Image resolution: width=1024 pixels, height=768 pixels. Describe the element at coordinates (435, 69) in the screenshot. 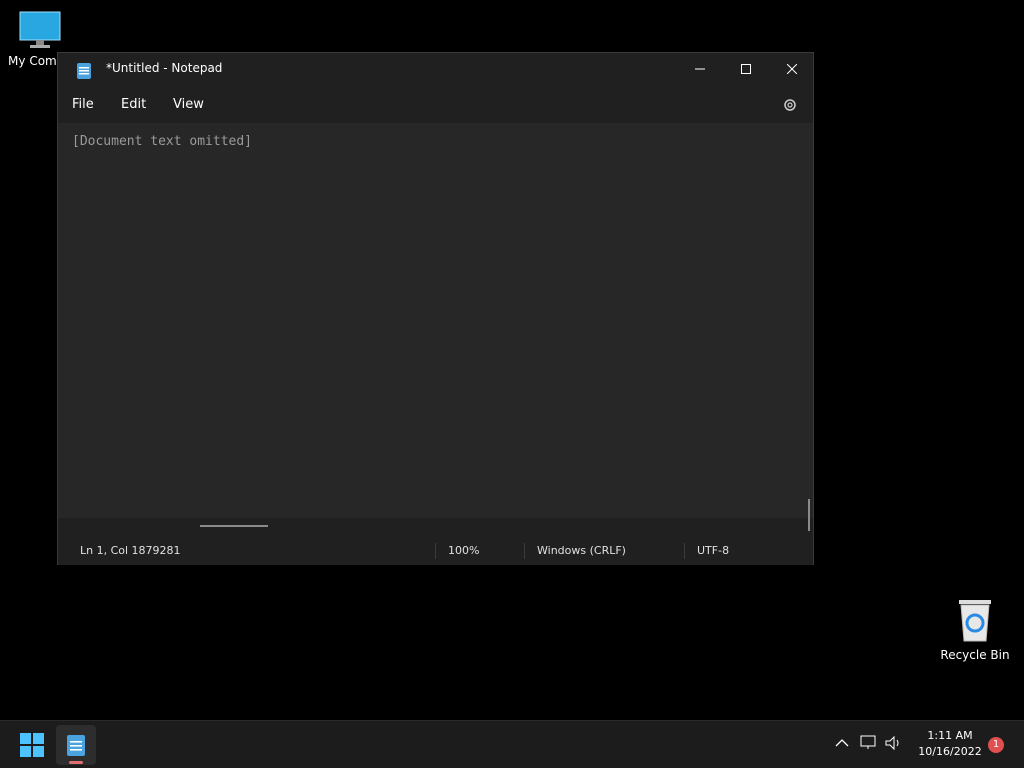

I see `title-bar: *Untitled - Notepad` at that location.